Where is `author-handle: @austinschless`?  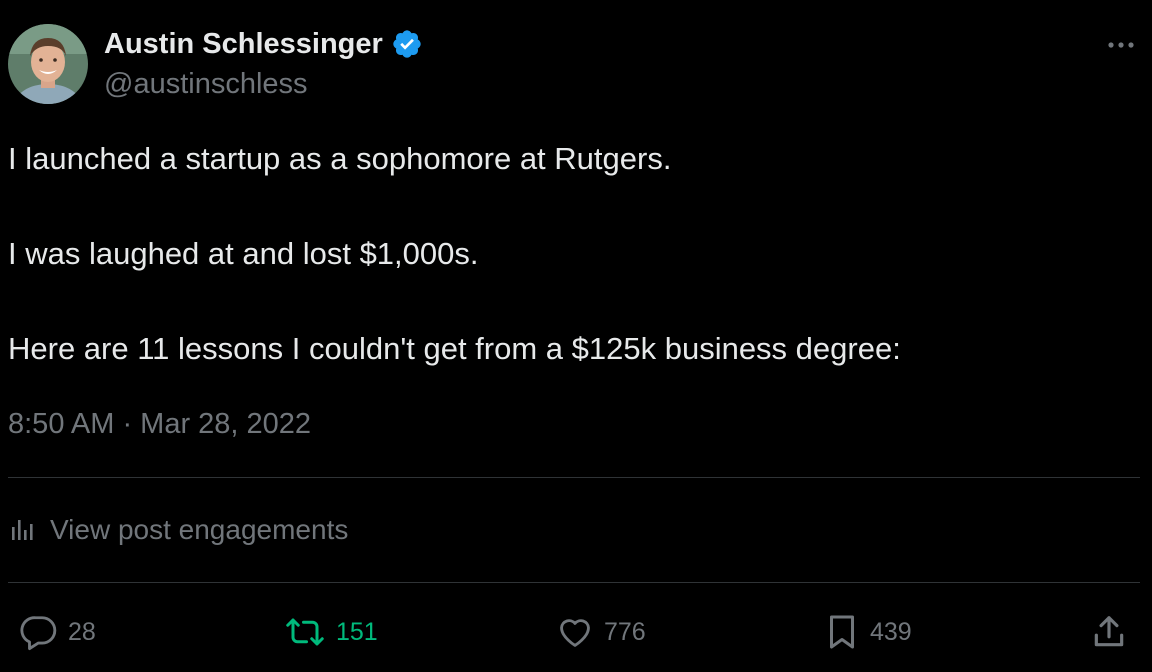 author-handle: @austinschless is located at coordinates (206, 84).